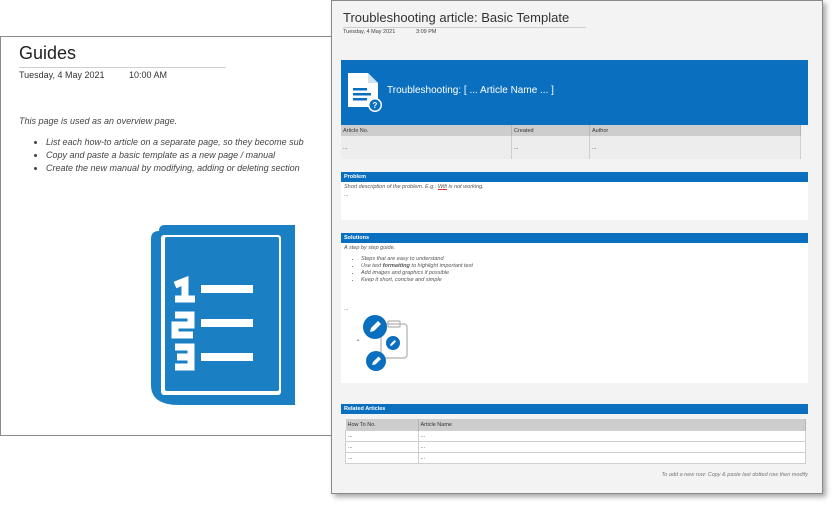  What do you see at coordinates (550, 130) in the screenshot?
I see `table-header: Created` at bounding box center [550, 130].